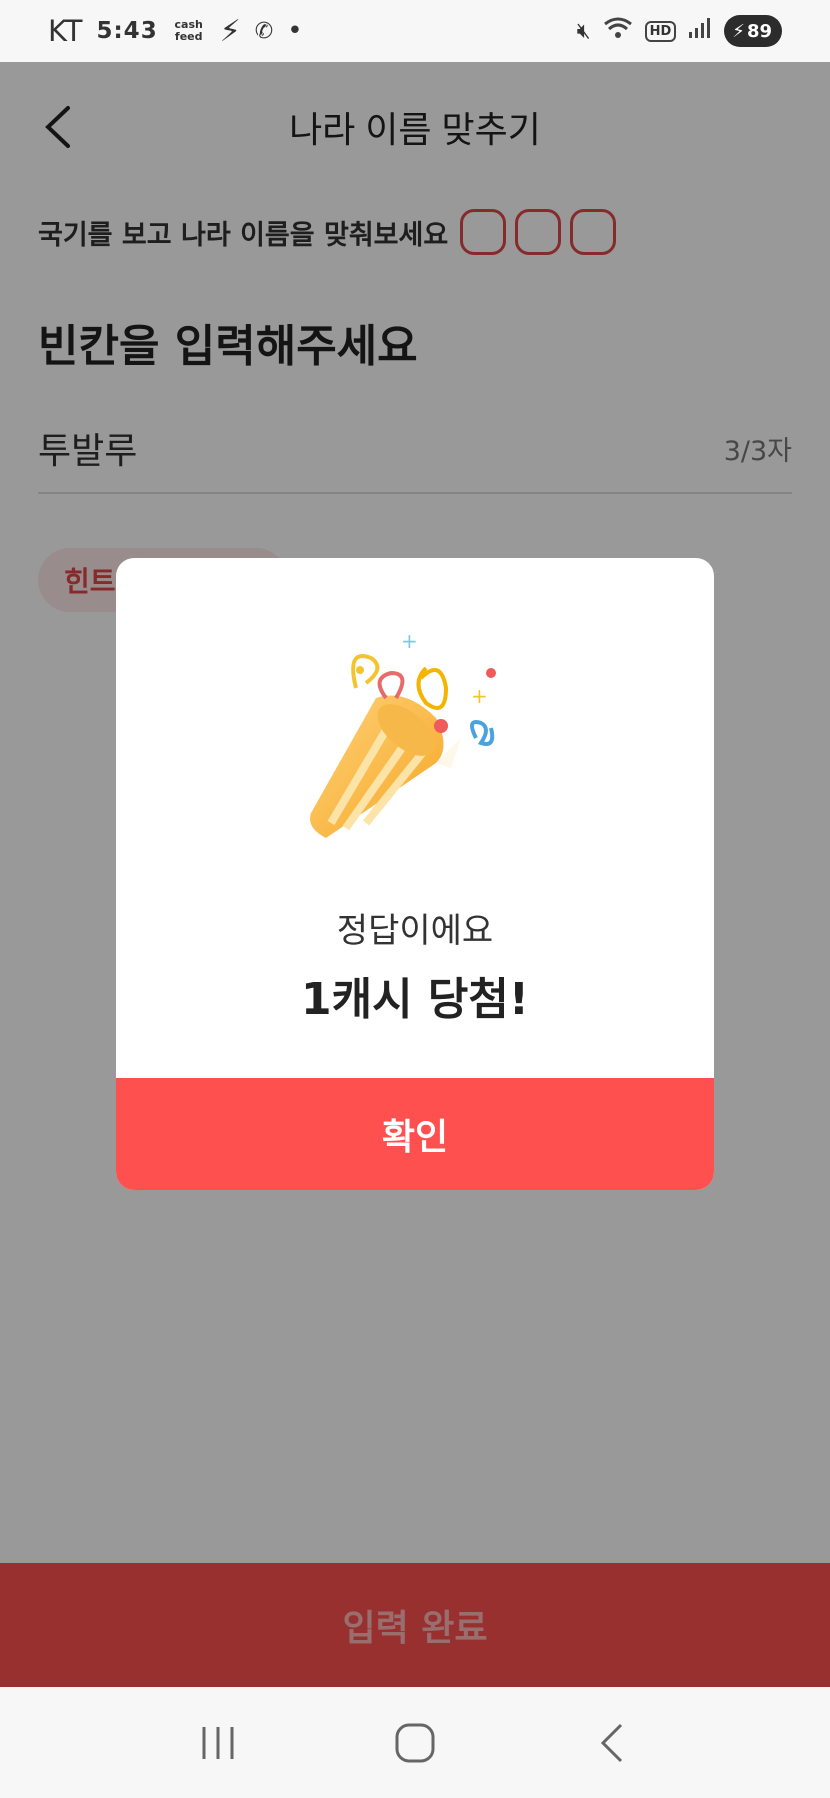  I want to click on home-button, so click(415, 1743).